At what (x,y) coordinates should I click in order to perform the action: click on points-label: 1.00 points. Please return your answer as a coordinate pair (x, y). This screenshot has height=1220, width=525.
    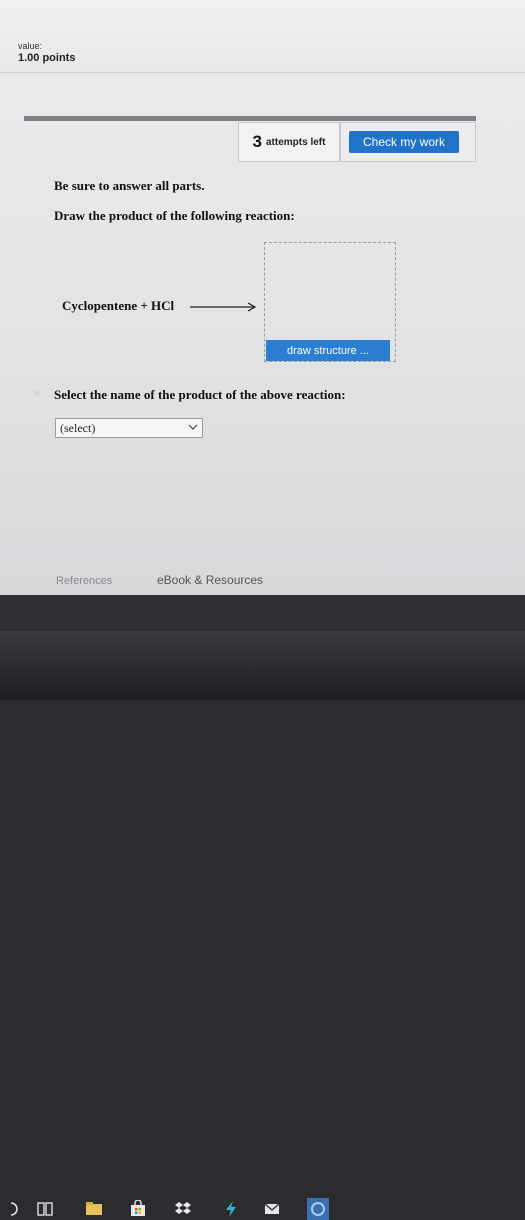
    Looking at the image, I should click on (47, 58).